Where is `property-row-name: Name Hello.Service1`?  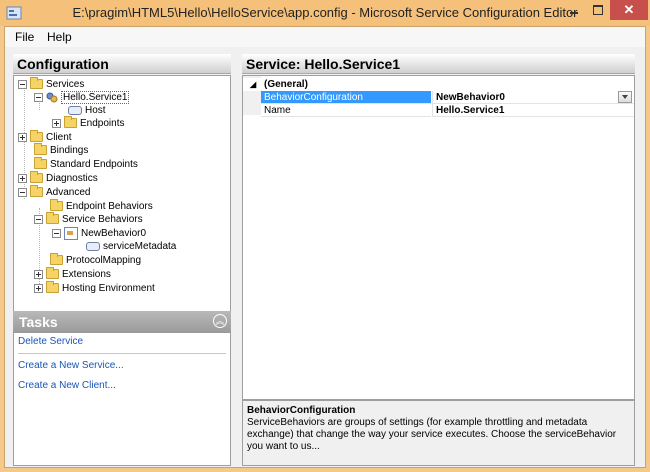 property-row-name: Name Hello.Service1 is located at coordinates (438, 110).